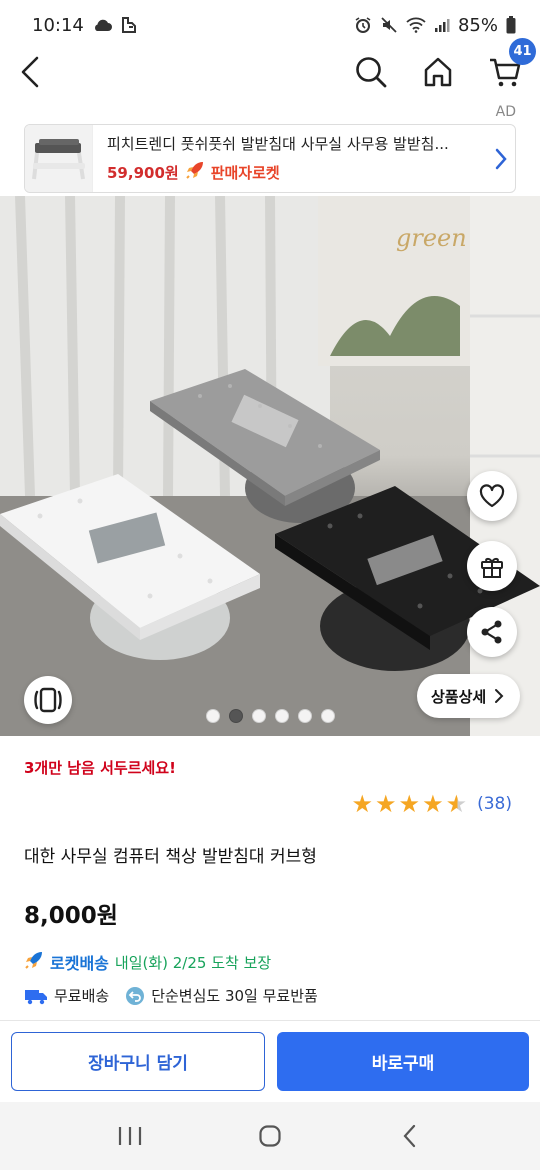 The image size is (540, 1170). Describe the element at coordinates (511, 25) in the screenshot. I see `battery-icon` at that location.